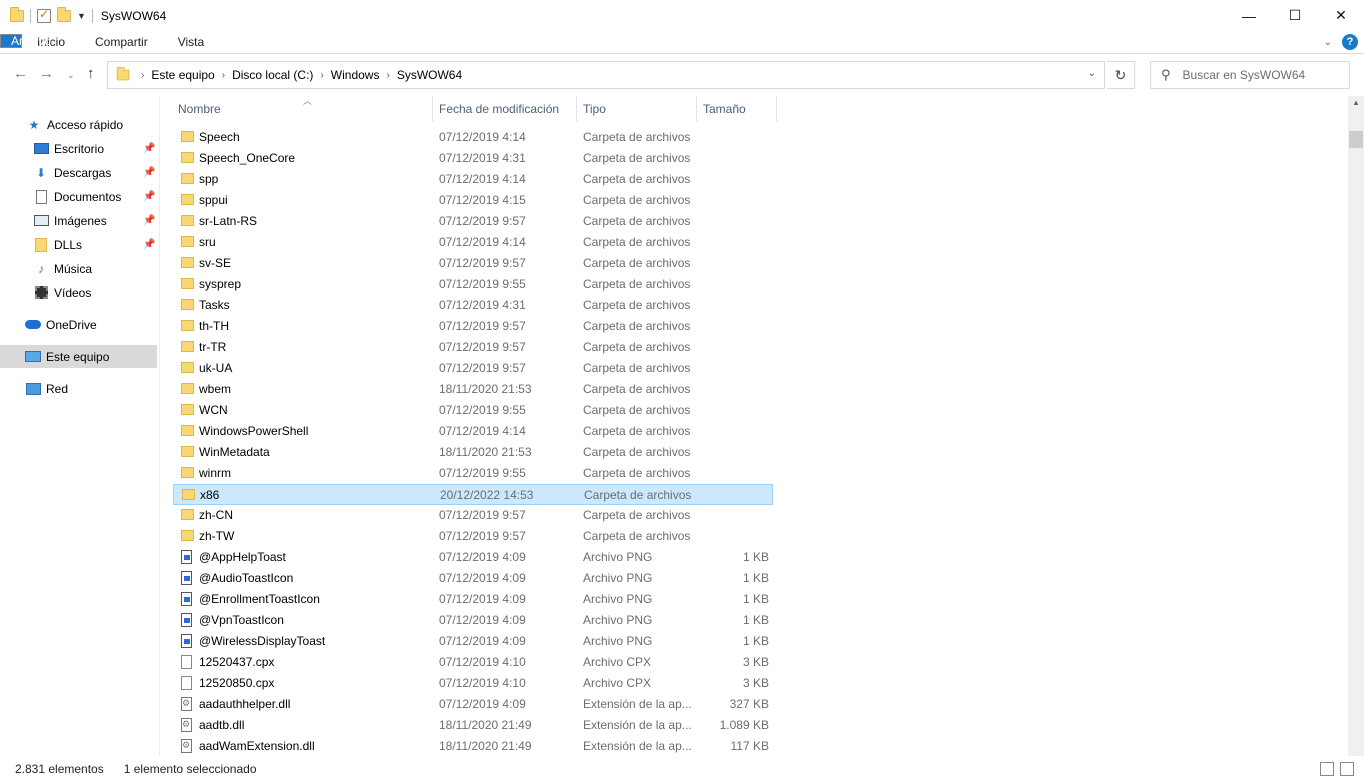 The width and height of the screenshot is (1364, 782). I want to click on table-row: zh-TW 07/12/2019 9:57 Carpeta de archivos, so click(473, 536).